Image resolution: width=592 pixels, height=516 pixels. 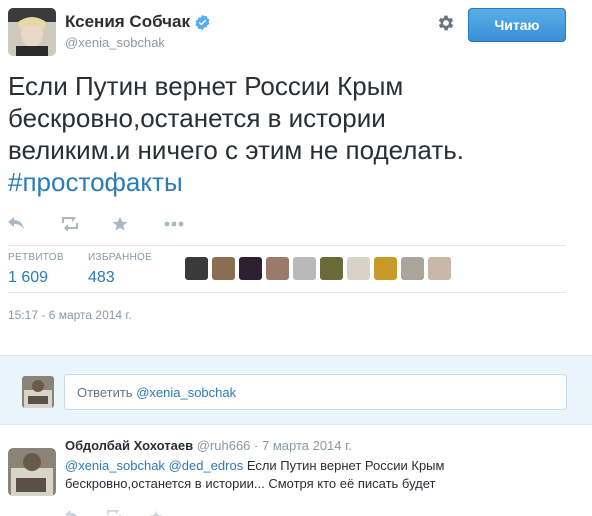 What do you see at coordinates (186, 392) in the screenshot?
I see `reply-mention: @xenia_sobchak` at bounding box center [186, 392].